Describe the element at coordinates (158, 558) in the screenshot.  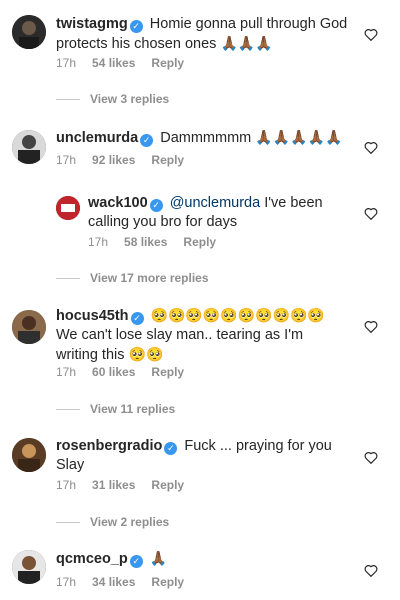
I see `emoji: 🙏🏾` at that location.